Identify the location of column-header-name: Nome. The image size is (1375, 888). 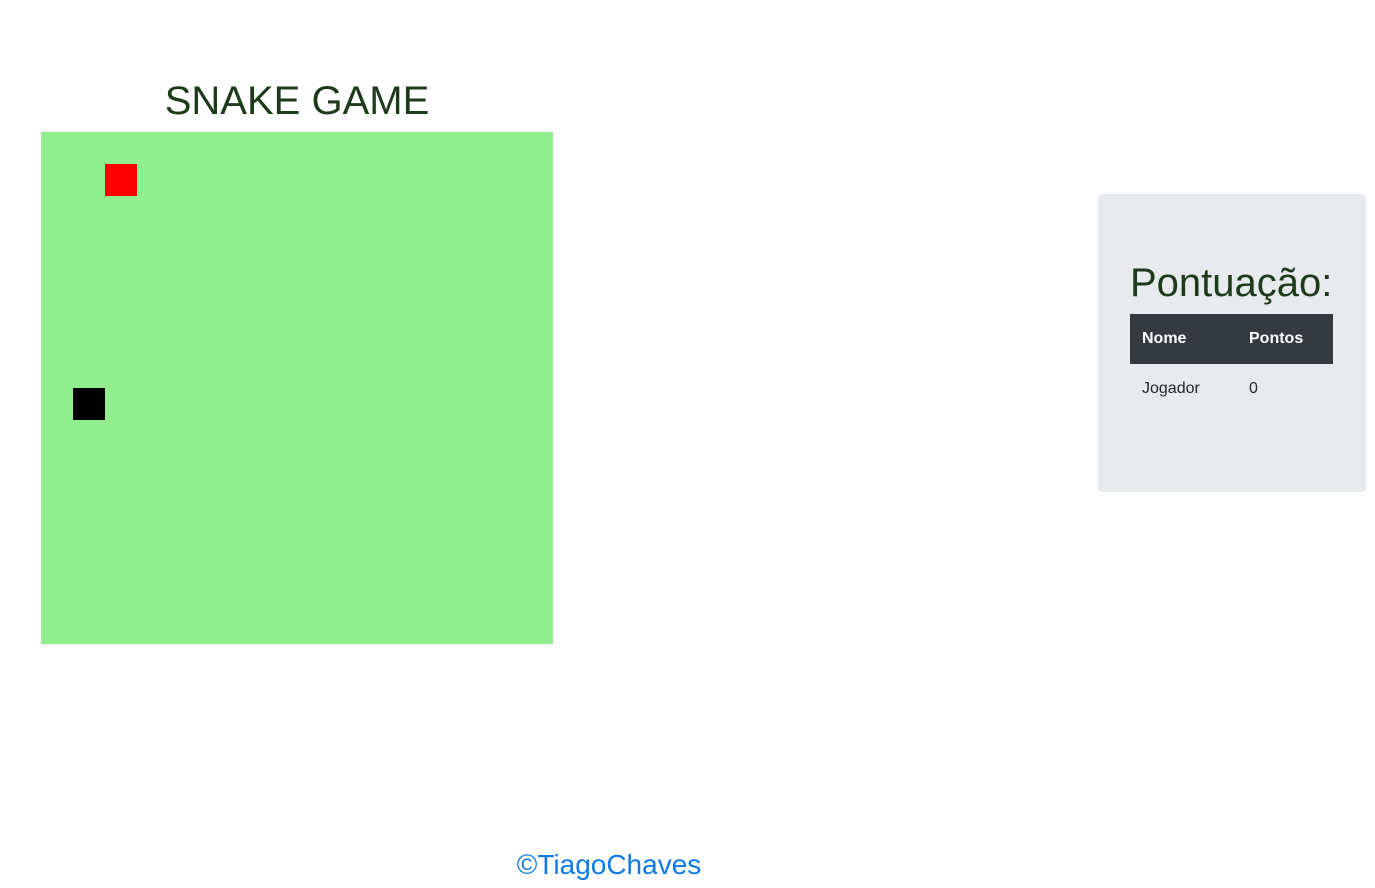
(1183, 339).